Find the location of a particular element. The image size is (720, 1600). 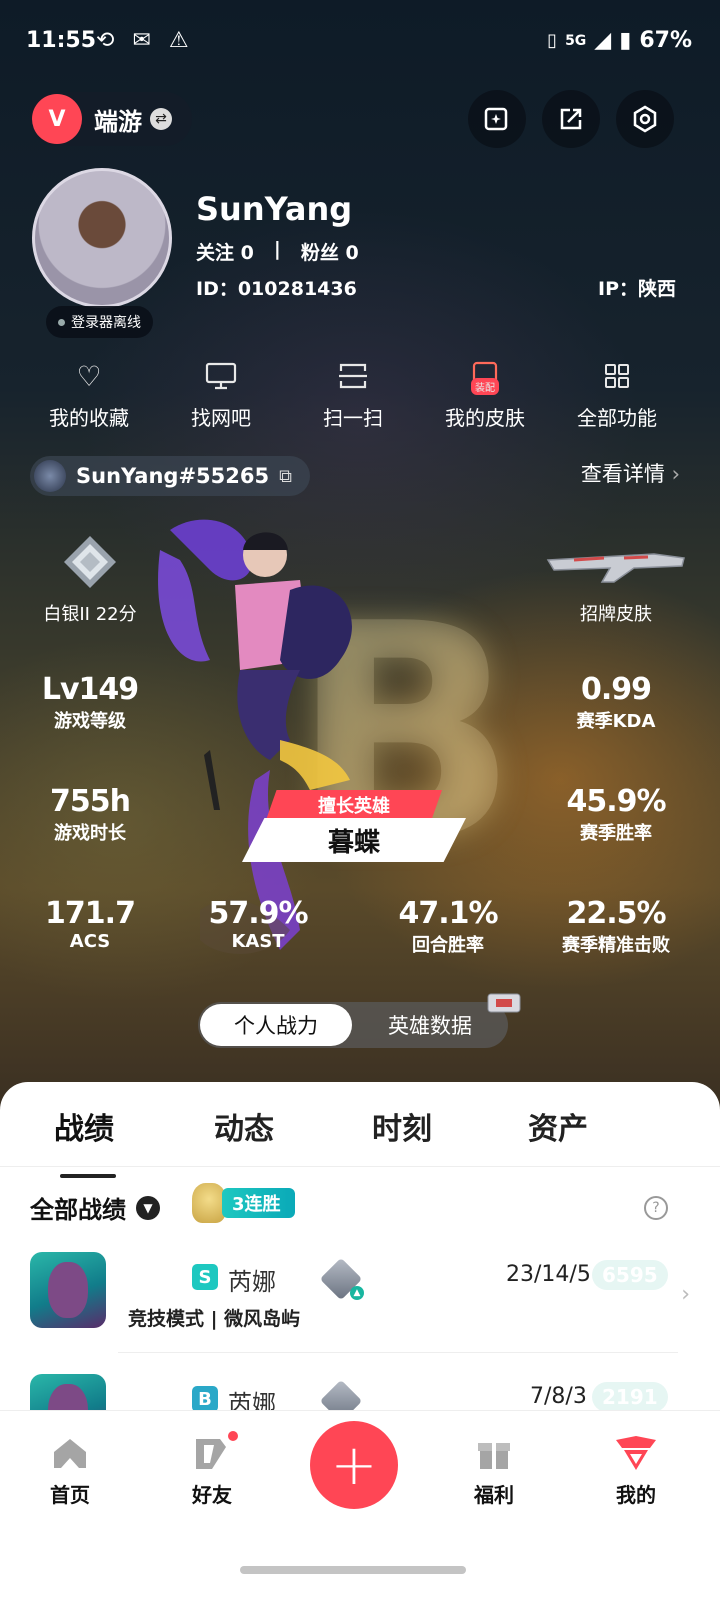

status-notification-icons: ⟲ ✉ ⚠ is located at coordinates (142, 40).